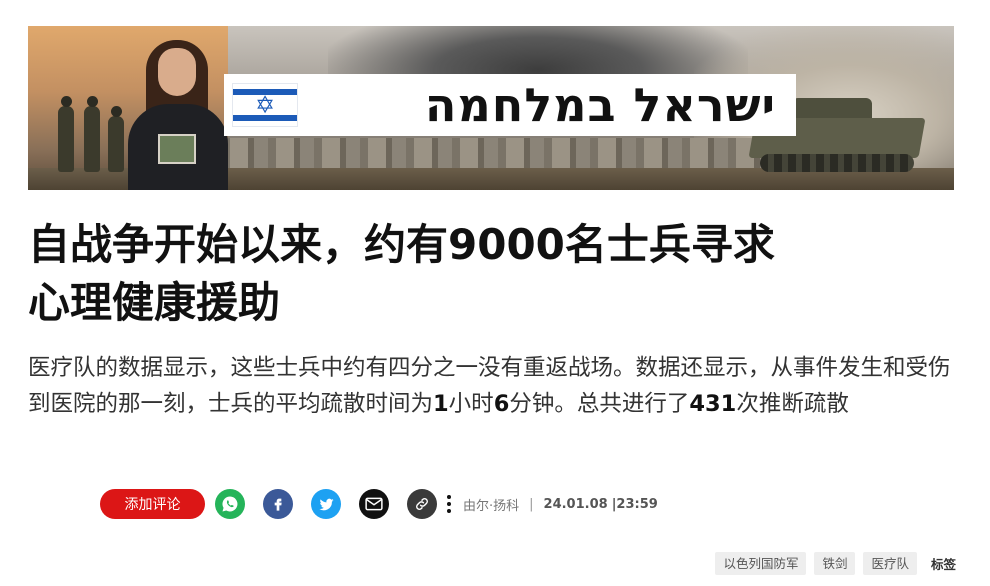 Image resolution: width=990 pixels, height=586 pixels. What do you see at coordinates (792, 404) in the screenshot?
I see `lead-text: 次推断疏散` at bounding box center [792, 404].